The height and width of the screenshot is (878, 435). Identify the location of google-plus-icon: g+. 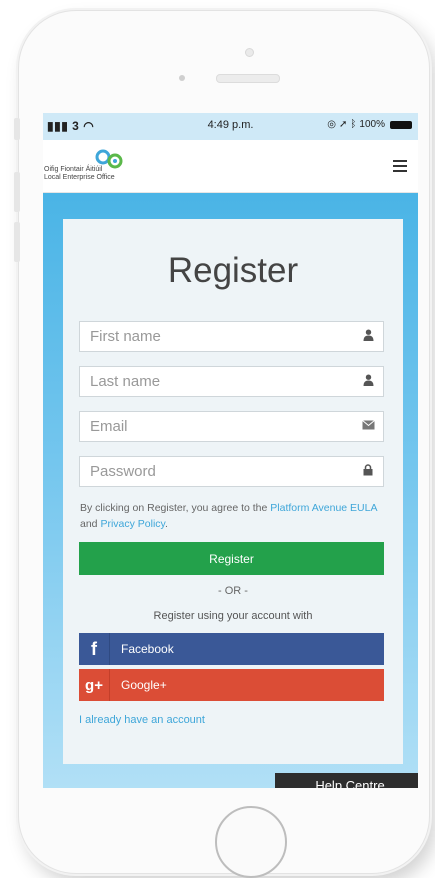
(94, 685).